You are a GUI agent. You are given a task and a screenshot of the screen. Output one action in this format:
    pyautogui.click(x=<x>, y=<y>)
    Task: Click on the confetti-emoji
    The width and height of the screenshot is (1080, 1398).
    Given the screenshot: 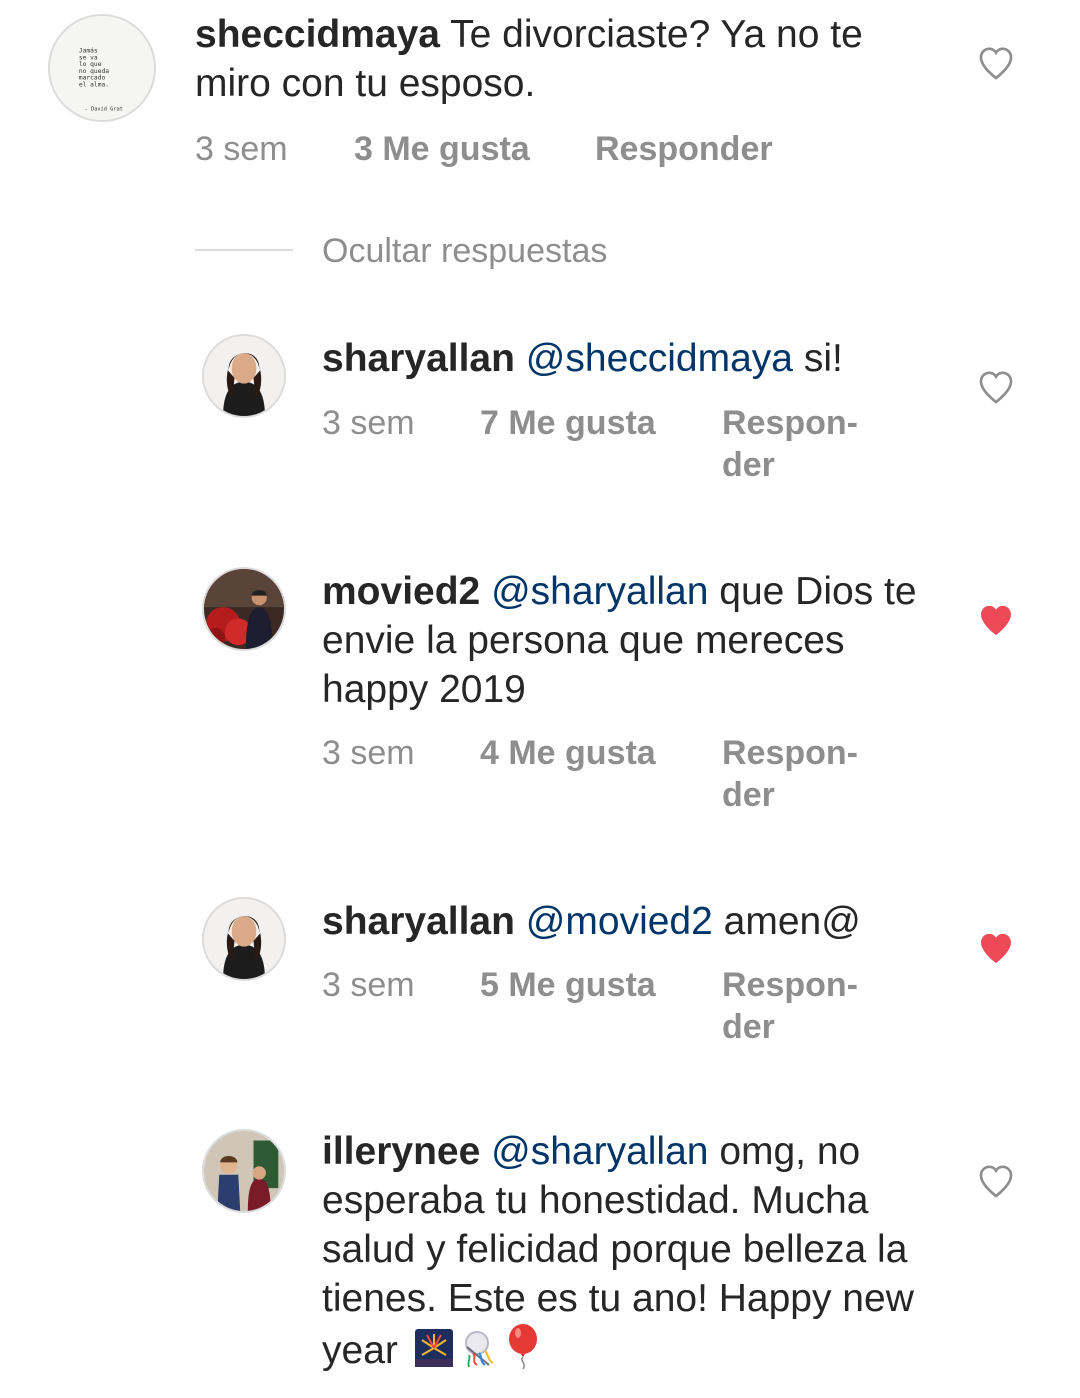 What is the action you would take?
    pyautogui.click(x=480, y=1354)
    